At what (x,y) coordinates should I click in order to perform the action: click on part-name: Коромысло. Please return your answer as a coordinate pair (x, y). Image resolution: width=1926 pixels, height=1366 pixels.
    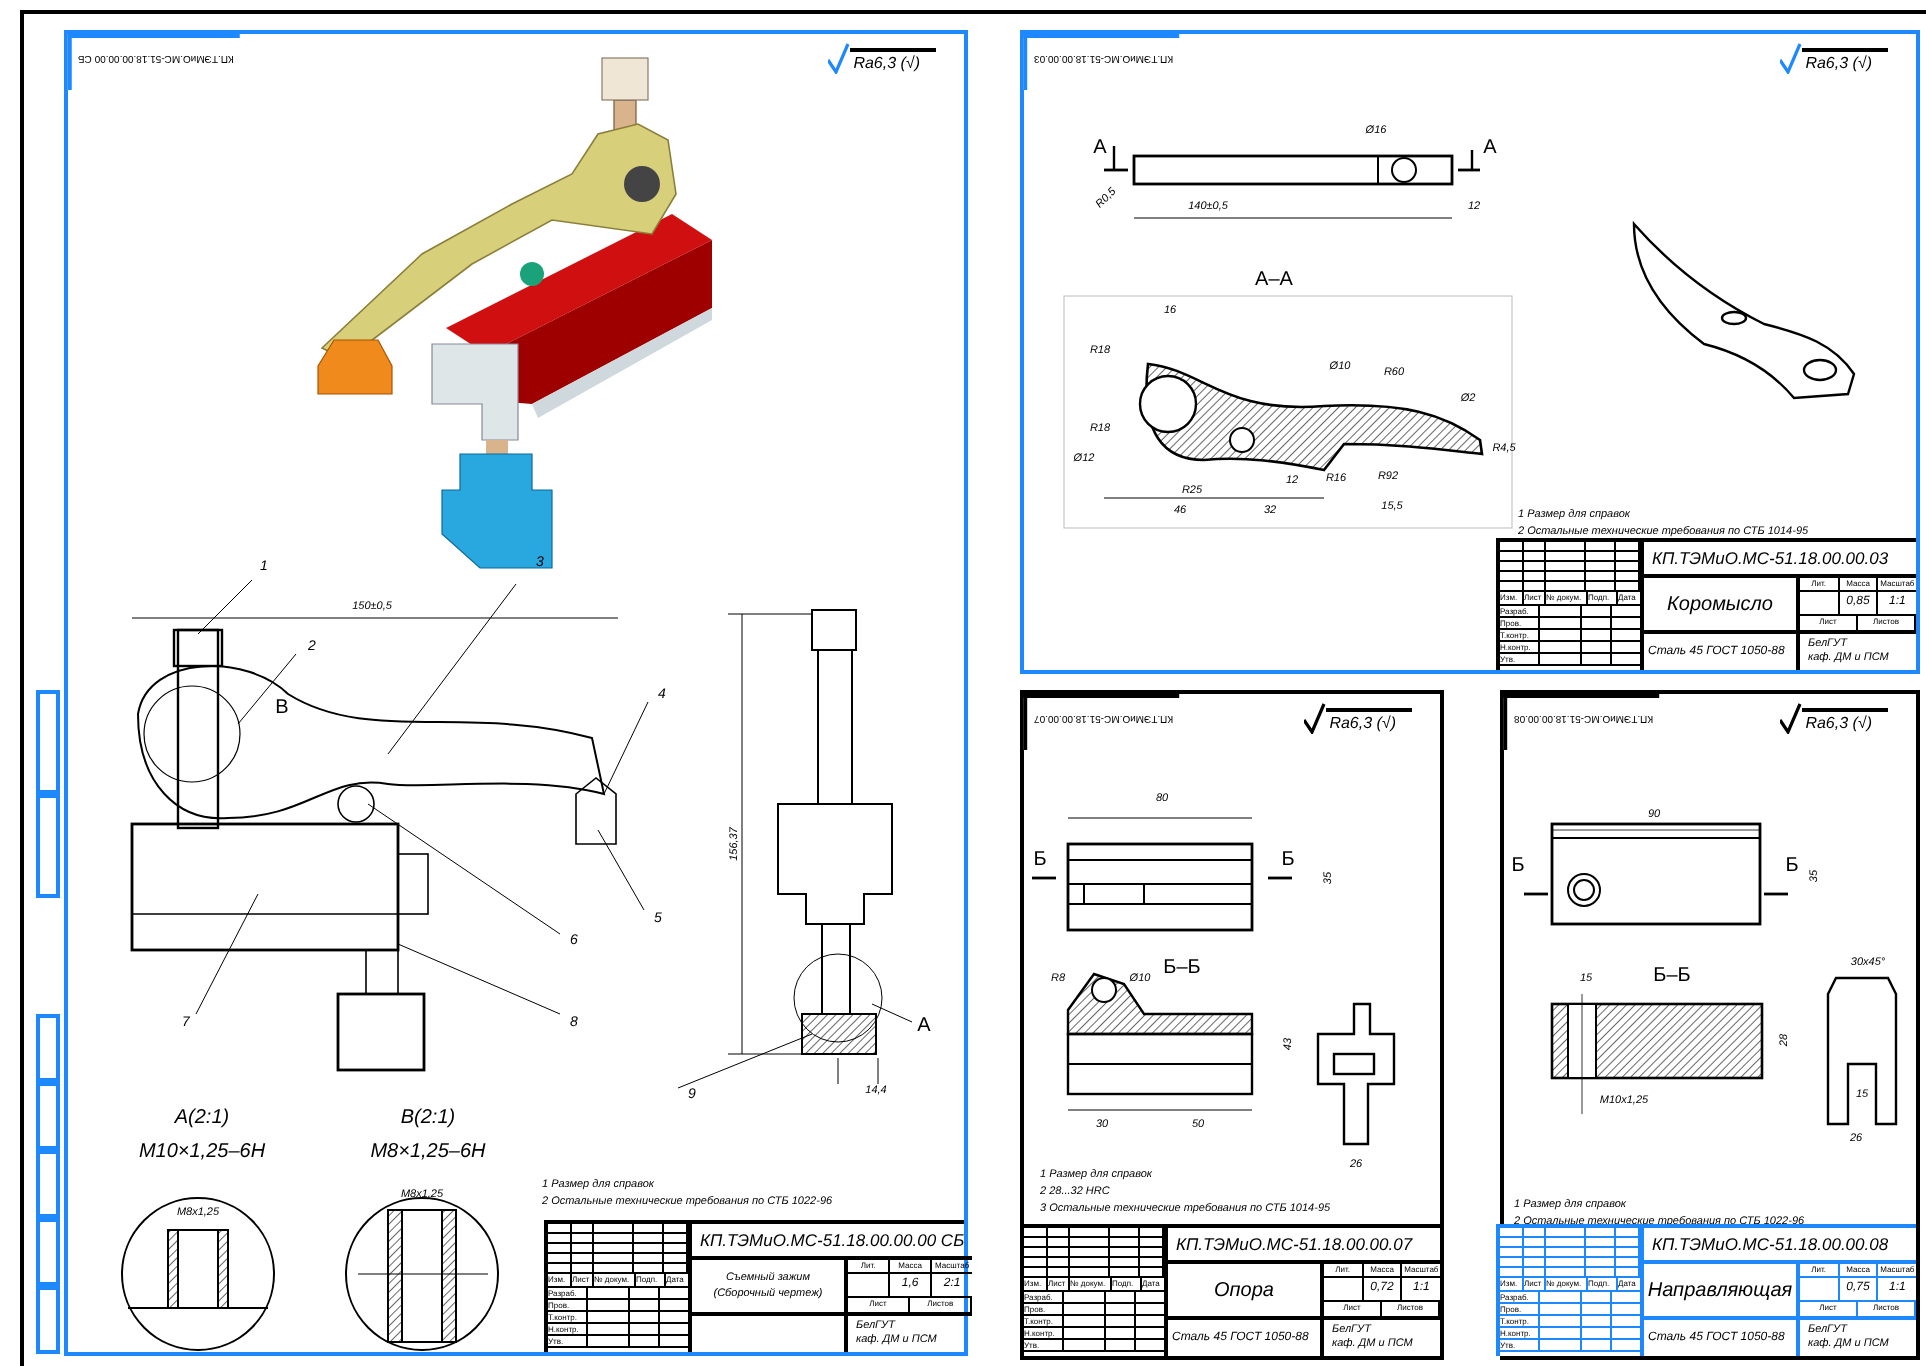
    Looking at the image, I should click on (1720, 605).